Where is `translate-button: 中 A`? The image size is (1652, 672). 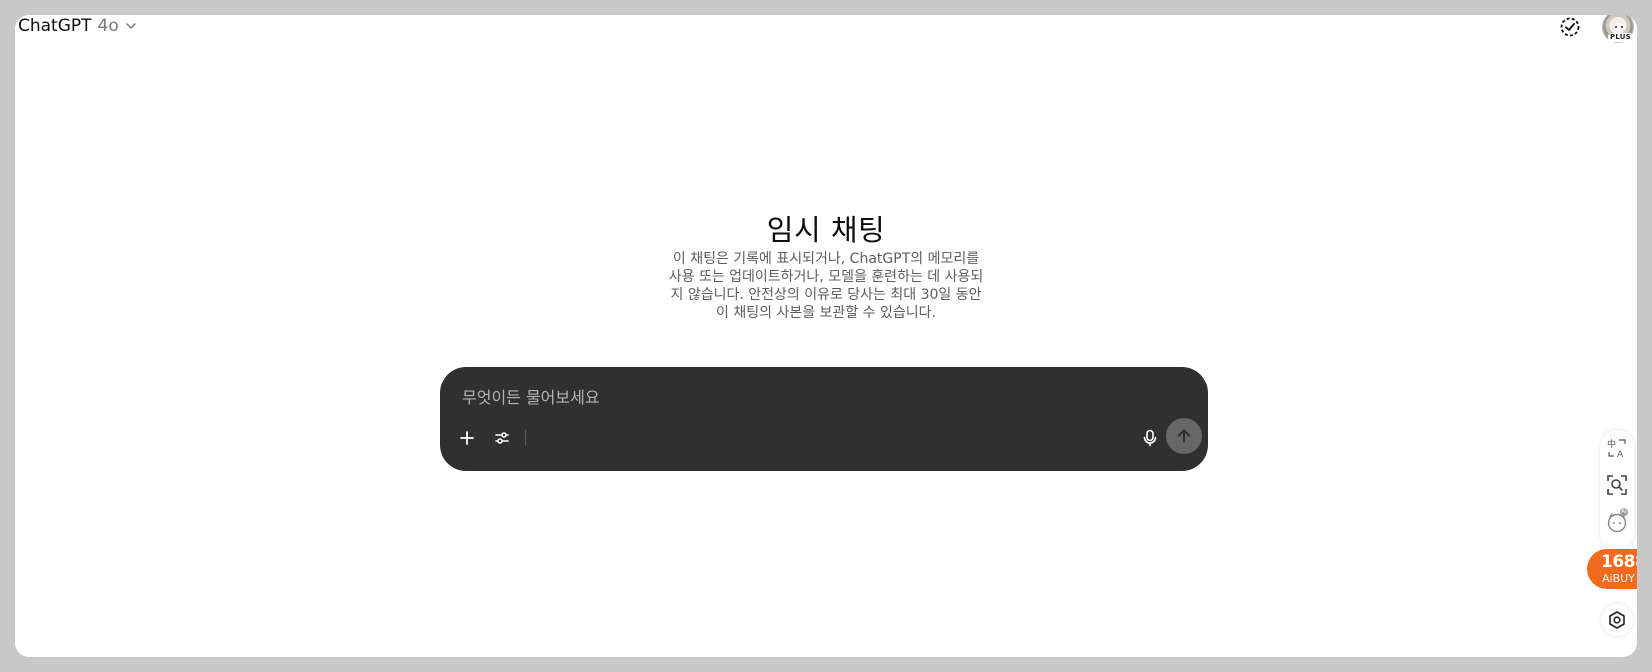 translate-button: 中 A is located at coordinates (1617, 448).